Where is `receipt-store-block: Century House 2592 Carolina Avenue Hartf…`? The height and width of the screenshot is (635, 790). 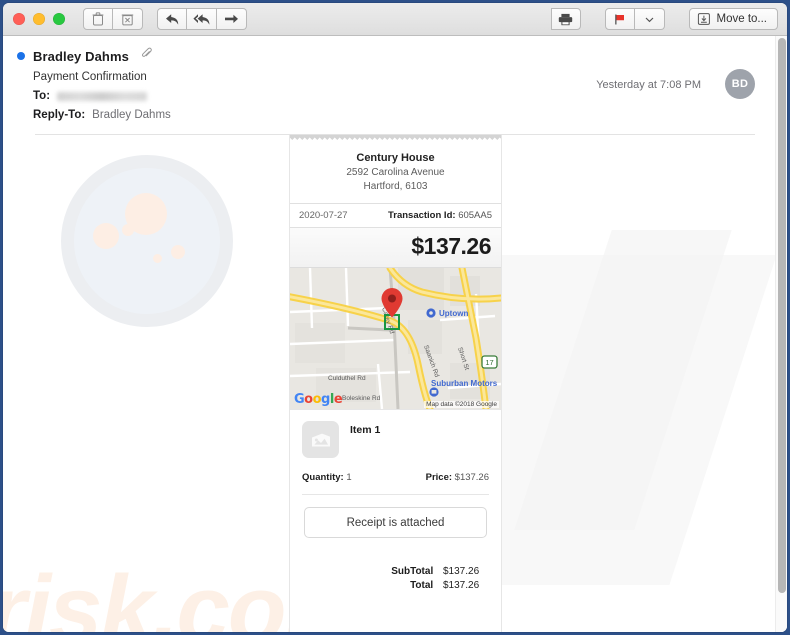
receipt-store-block: Century House 2592 Carolina Avenue Hartf… is located at coordinates (395, 172).